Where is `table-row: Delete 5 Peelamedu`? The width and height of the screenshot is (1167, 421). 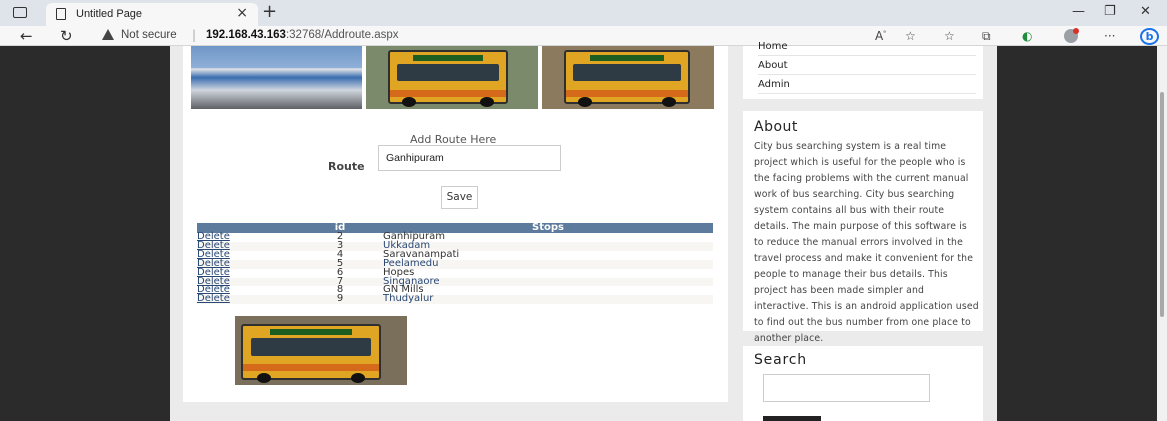 table-row: Delete 5 Peelamedu is located at coordinates (455, 263).